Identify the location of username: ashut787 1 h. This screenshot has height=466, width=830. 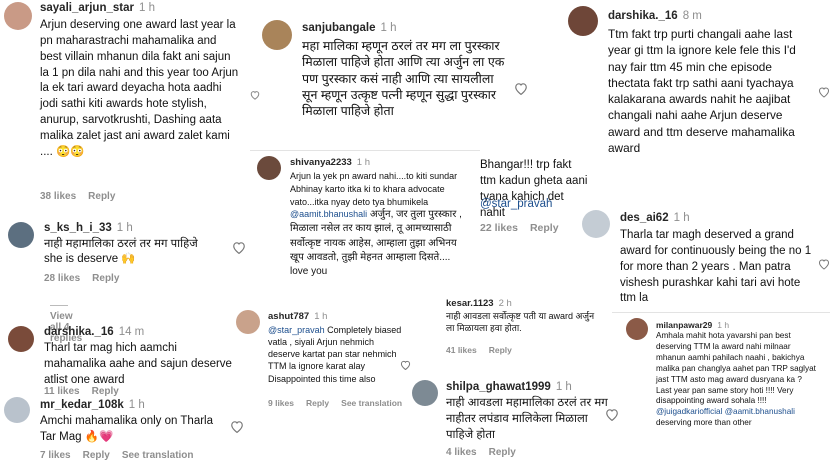
(297, 316).